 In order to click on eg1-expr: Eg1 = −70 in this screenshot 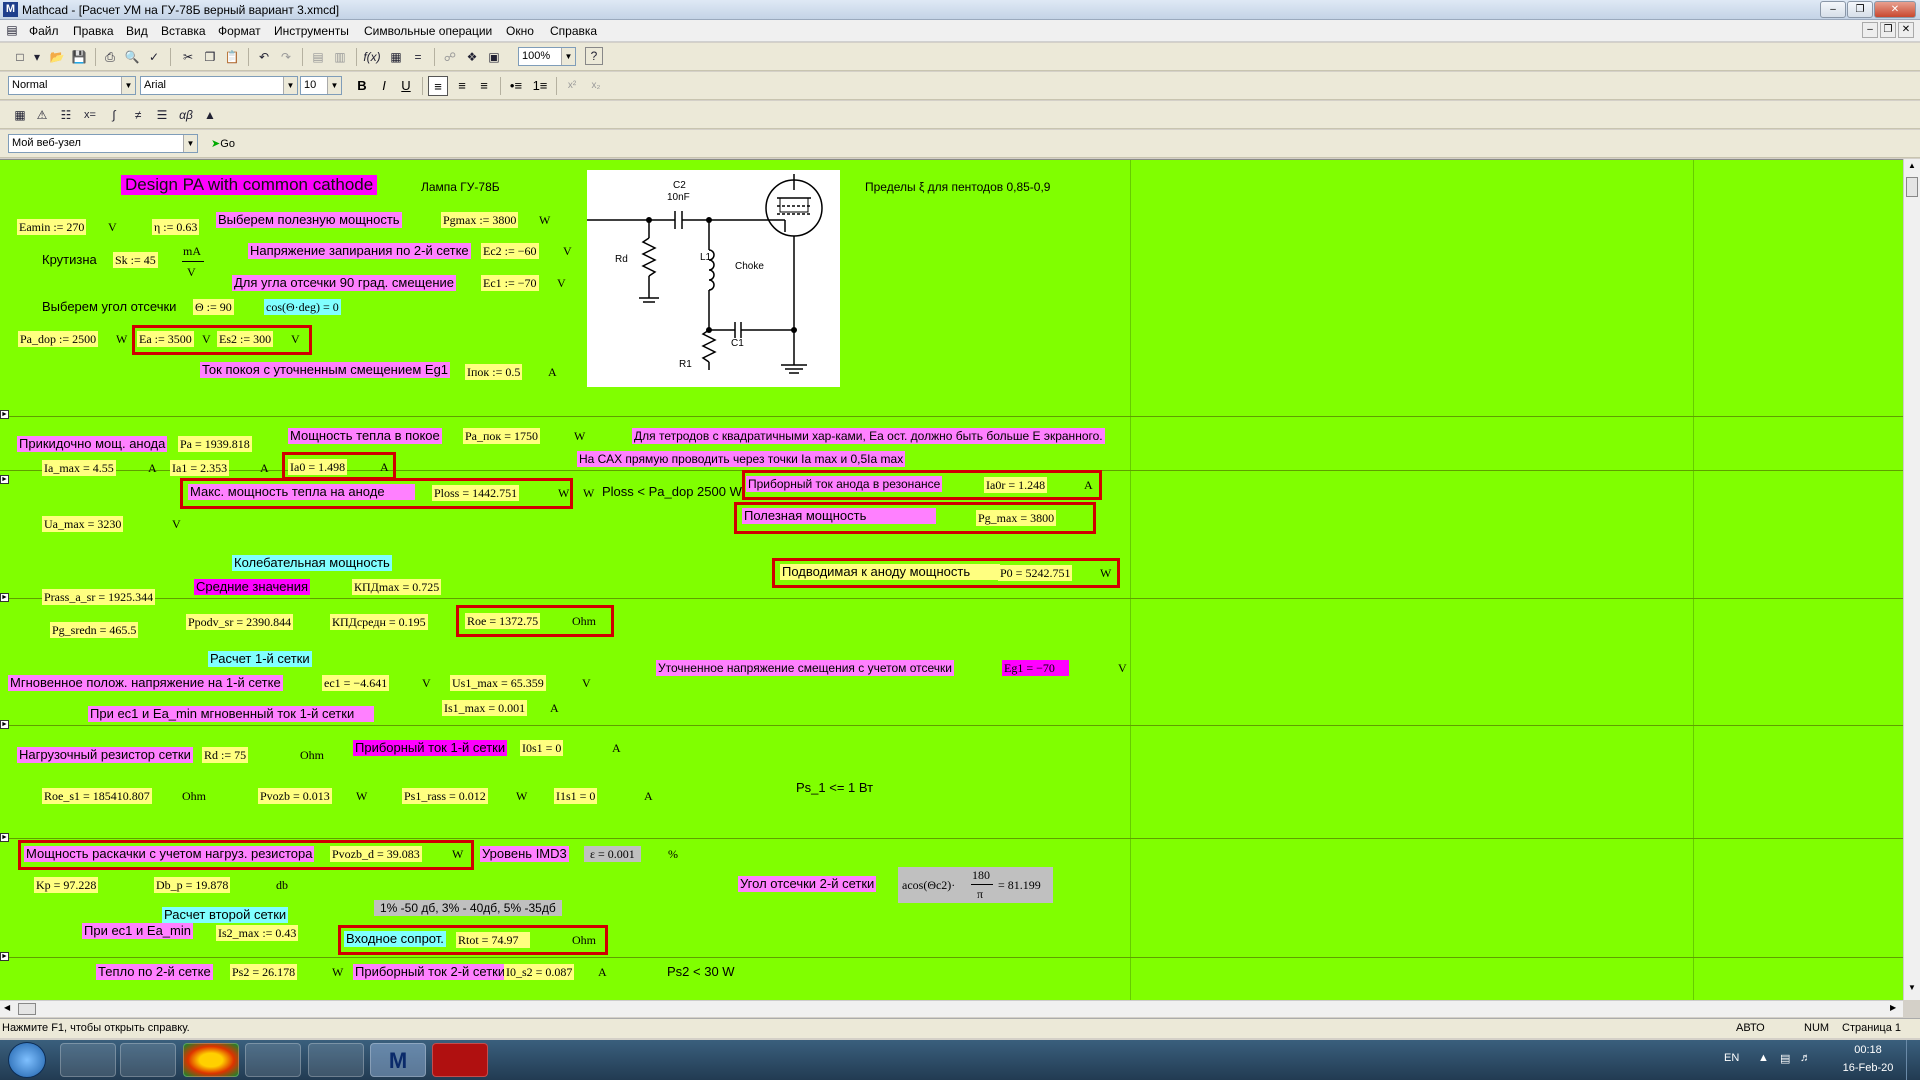, I will do `click(1035, 668)`.